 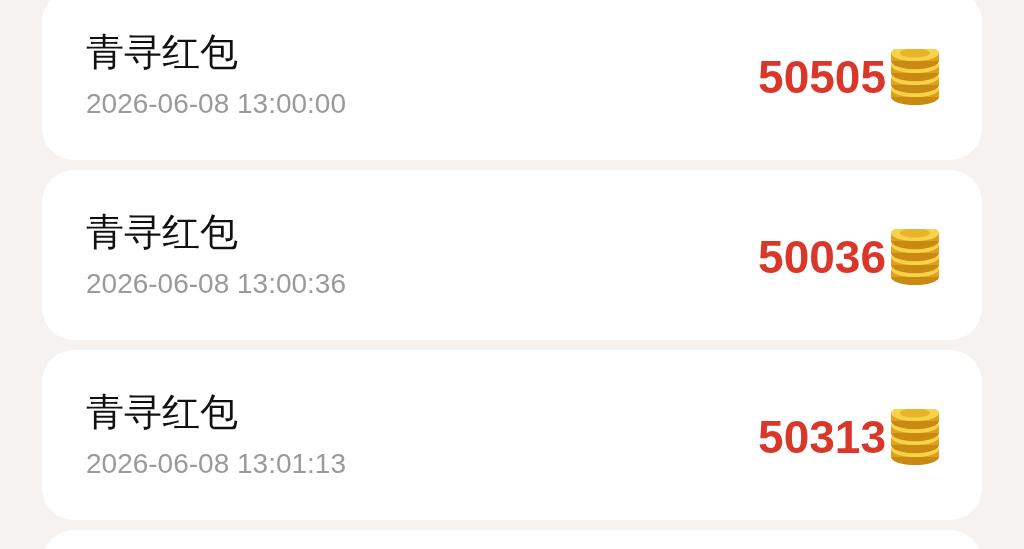 What do you see at coordinates (822, 257) in the screenshot?
I see `amount: 50036` at bounding box center [822, 257].